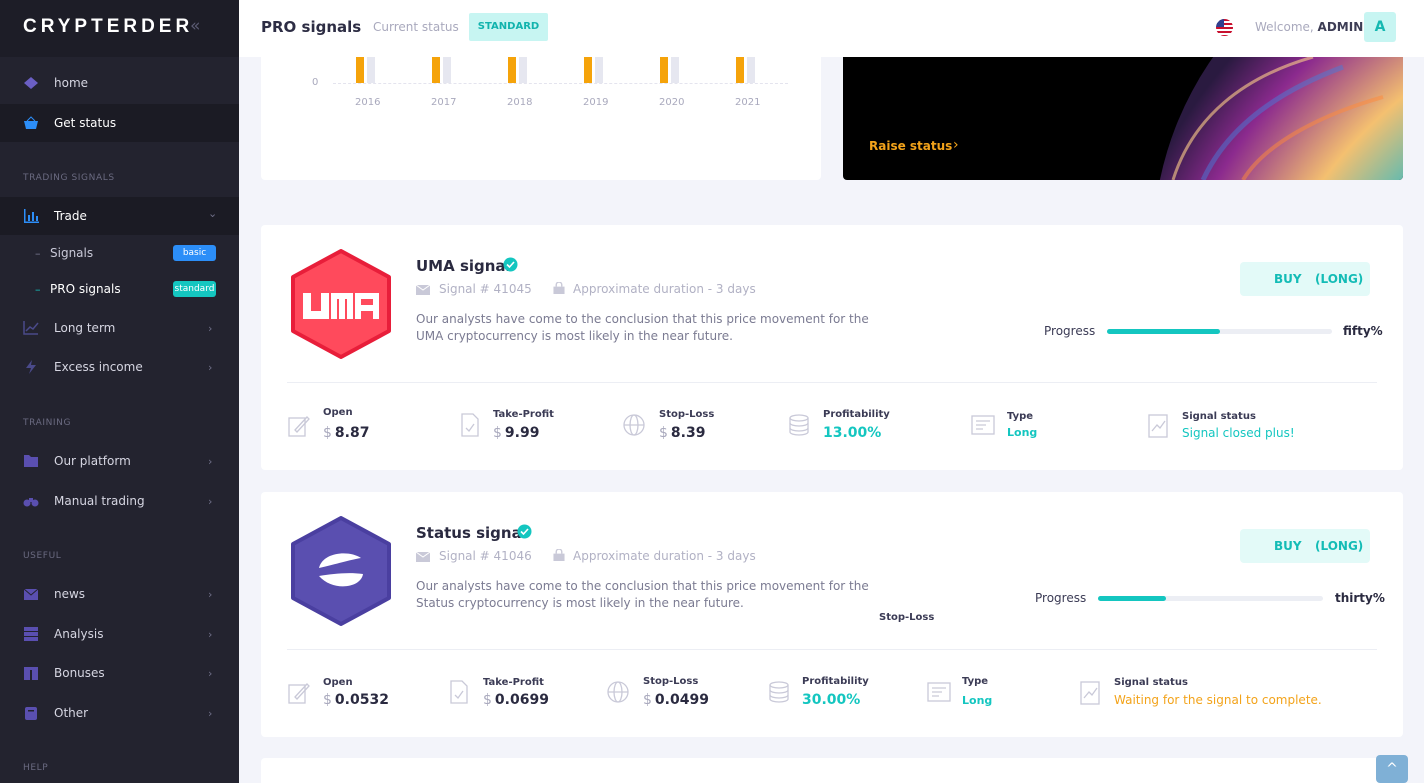 Image resolution: width=1424 pixels, height=783 pixels. What do you see at coordinates (119, 290) in the screenshot?
I see `sidebar-subitem-pro-signals: – PRO signals standard` at bounding box center [119, 290].